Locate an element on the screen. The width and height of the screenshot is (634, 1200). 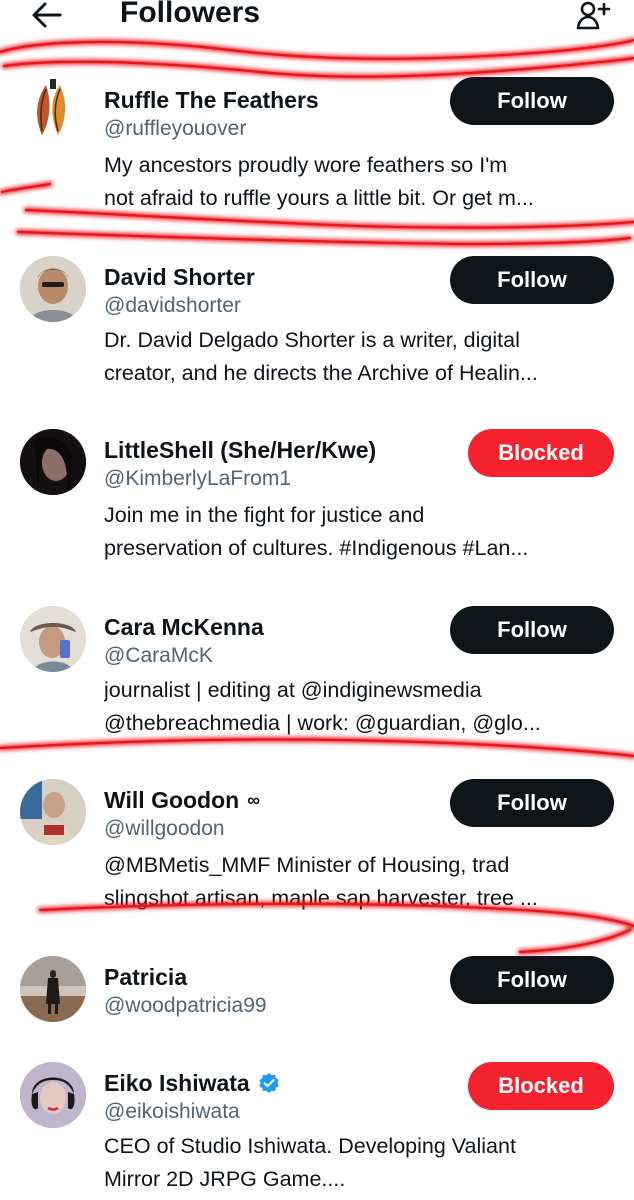
user-name: Eiko Ishiwata is located at coordinates (177, 1083).